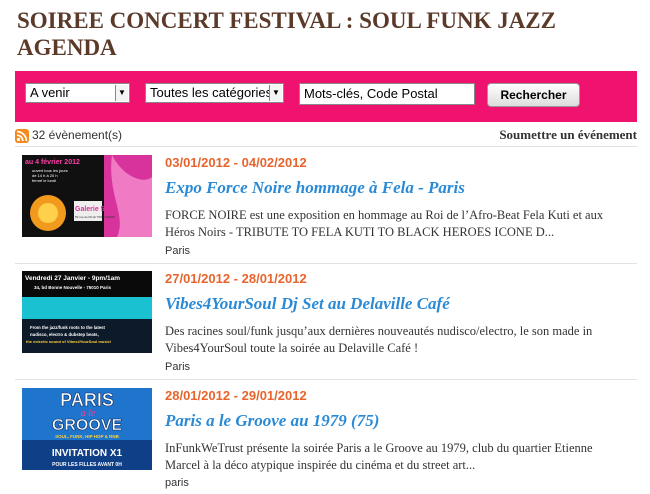 The width and height of the screenshot is (650, 494). I want to click on thumbnail-text: 34, bd Bonne Nouvelle - 75010 Paris, so click(73, 287).